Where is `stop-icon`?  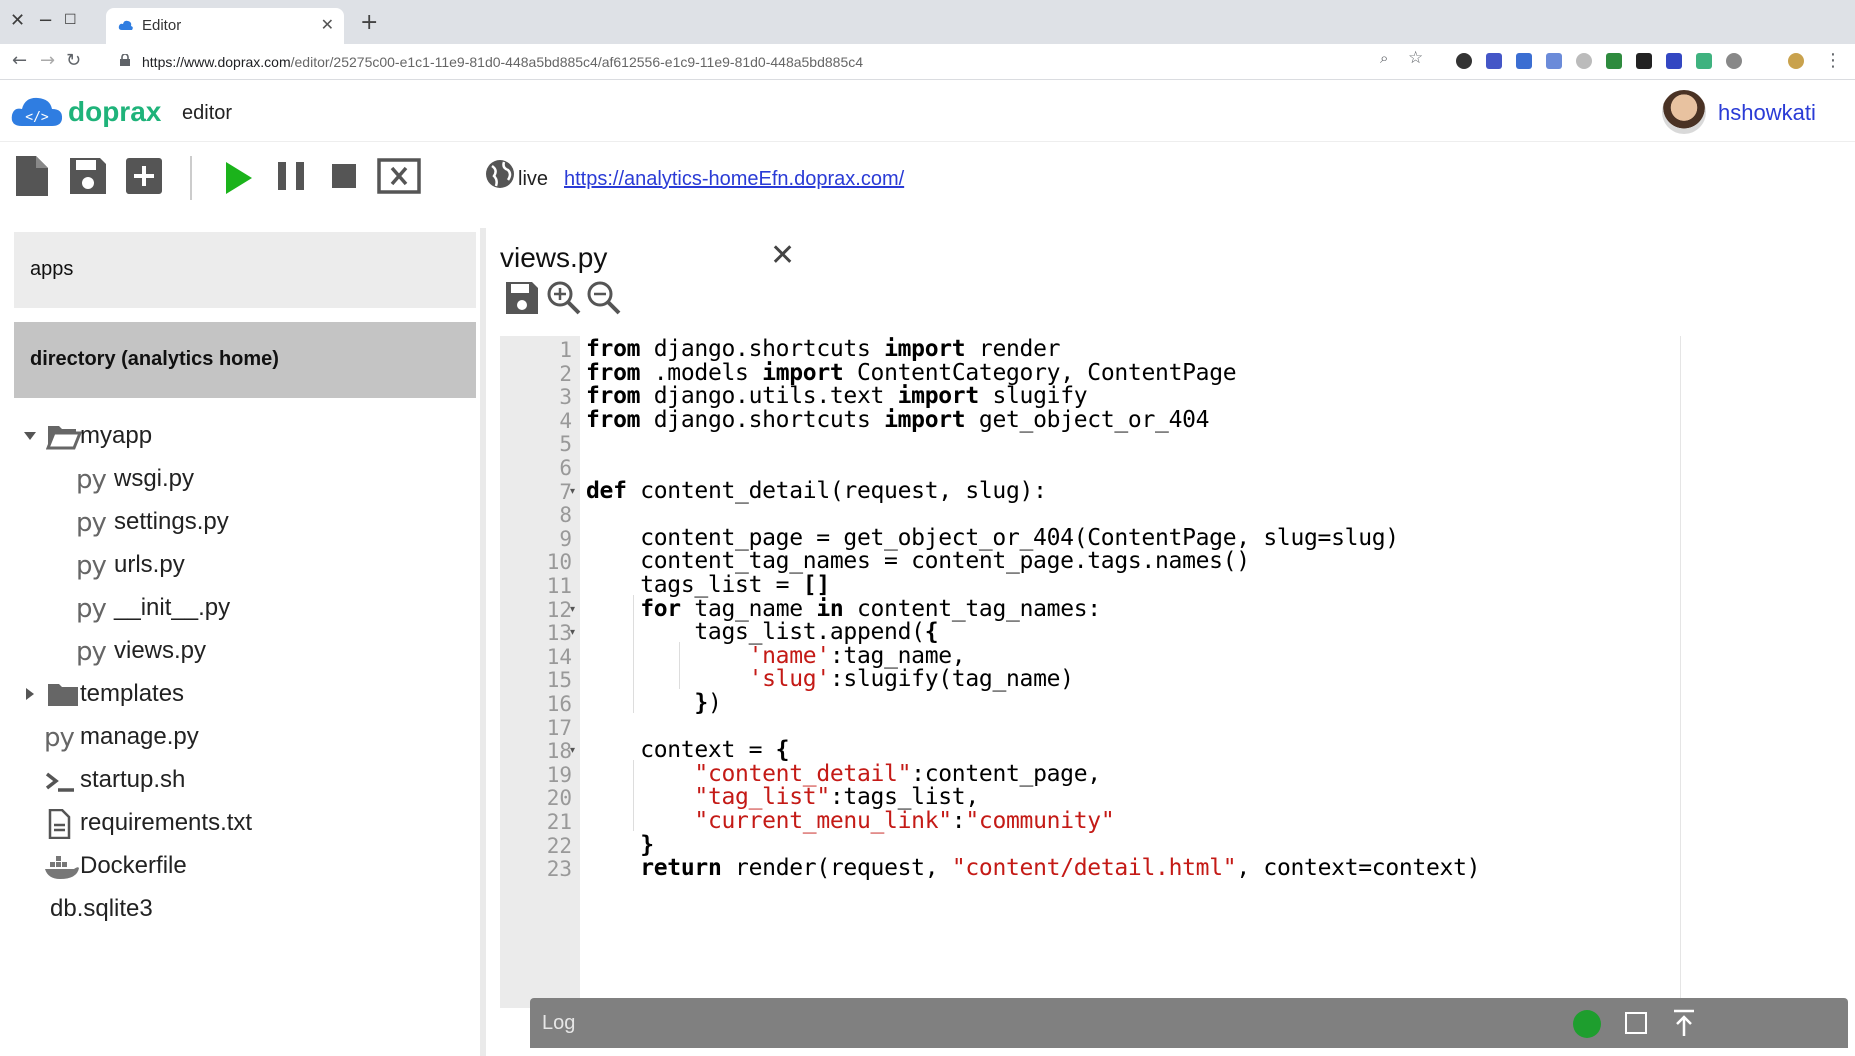 stop-icon is located at coordinates (346, 176).